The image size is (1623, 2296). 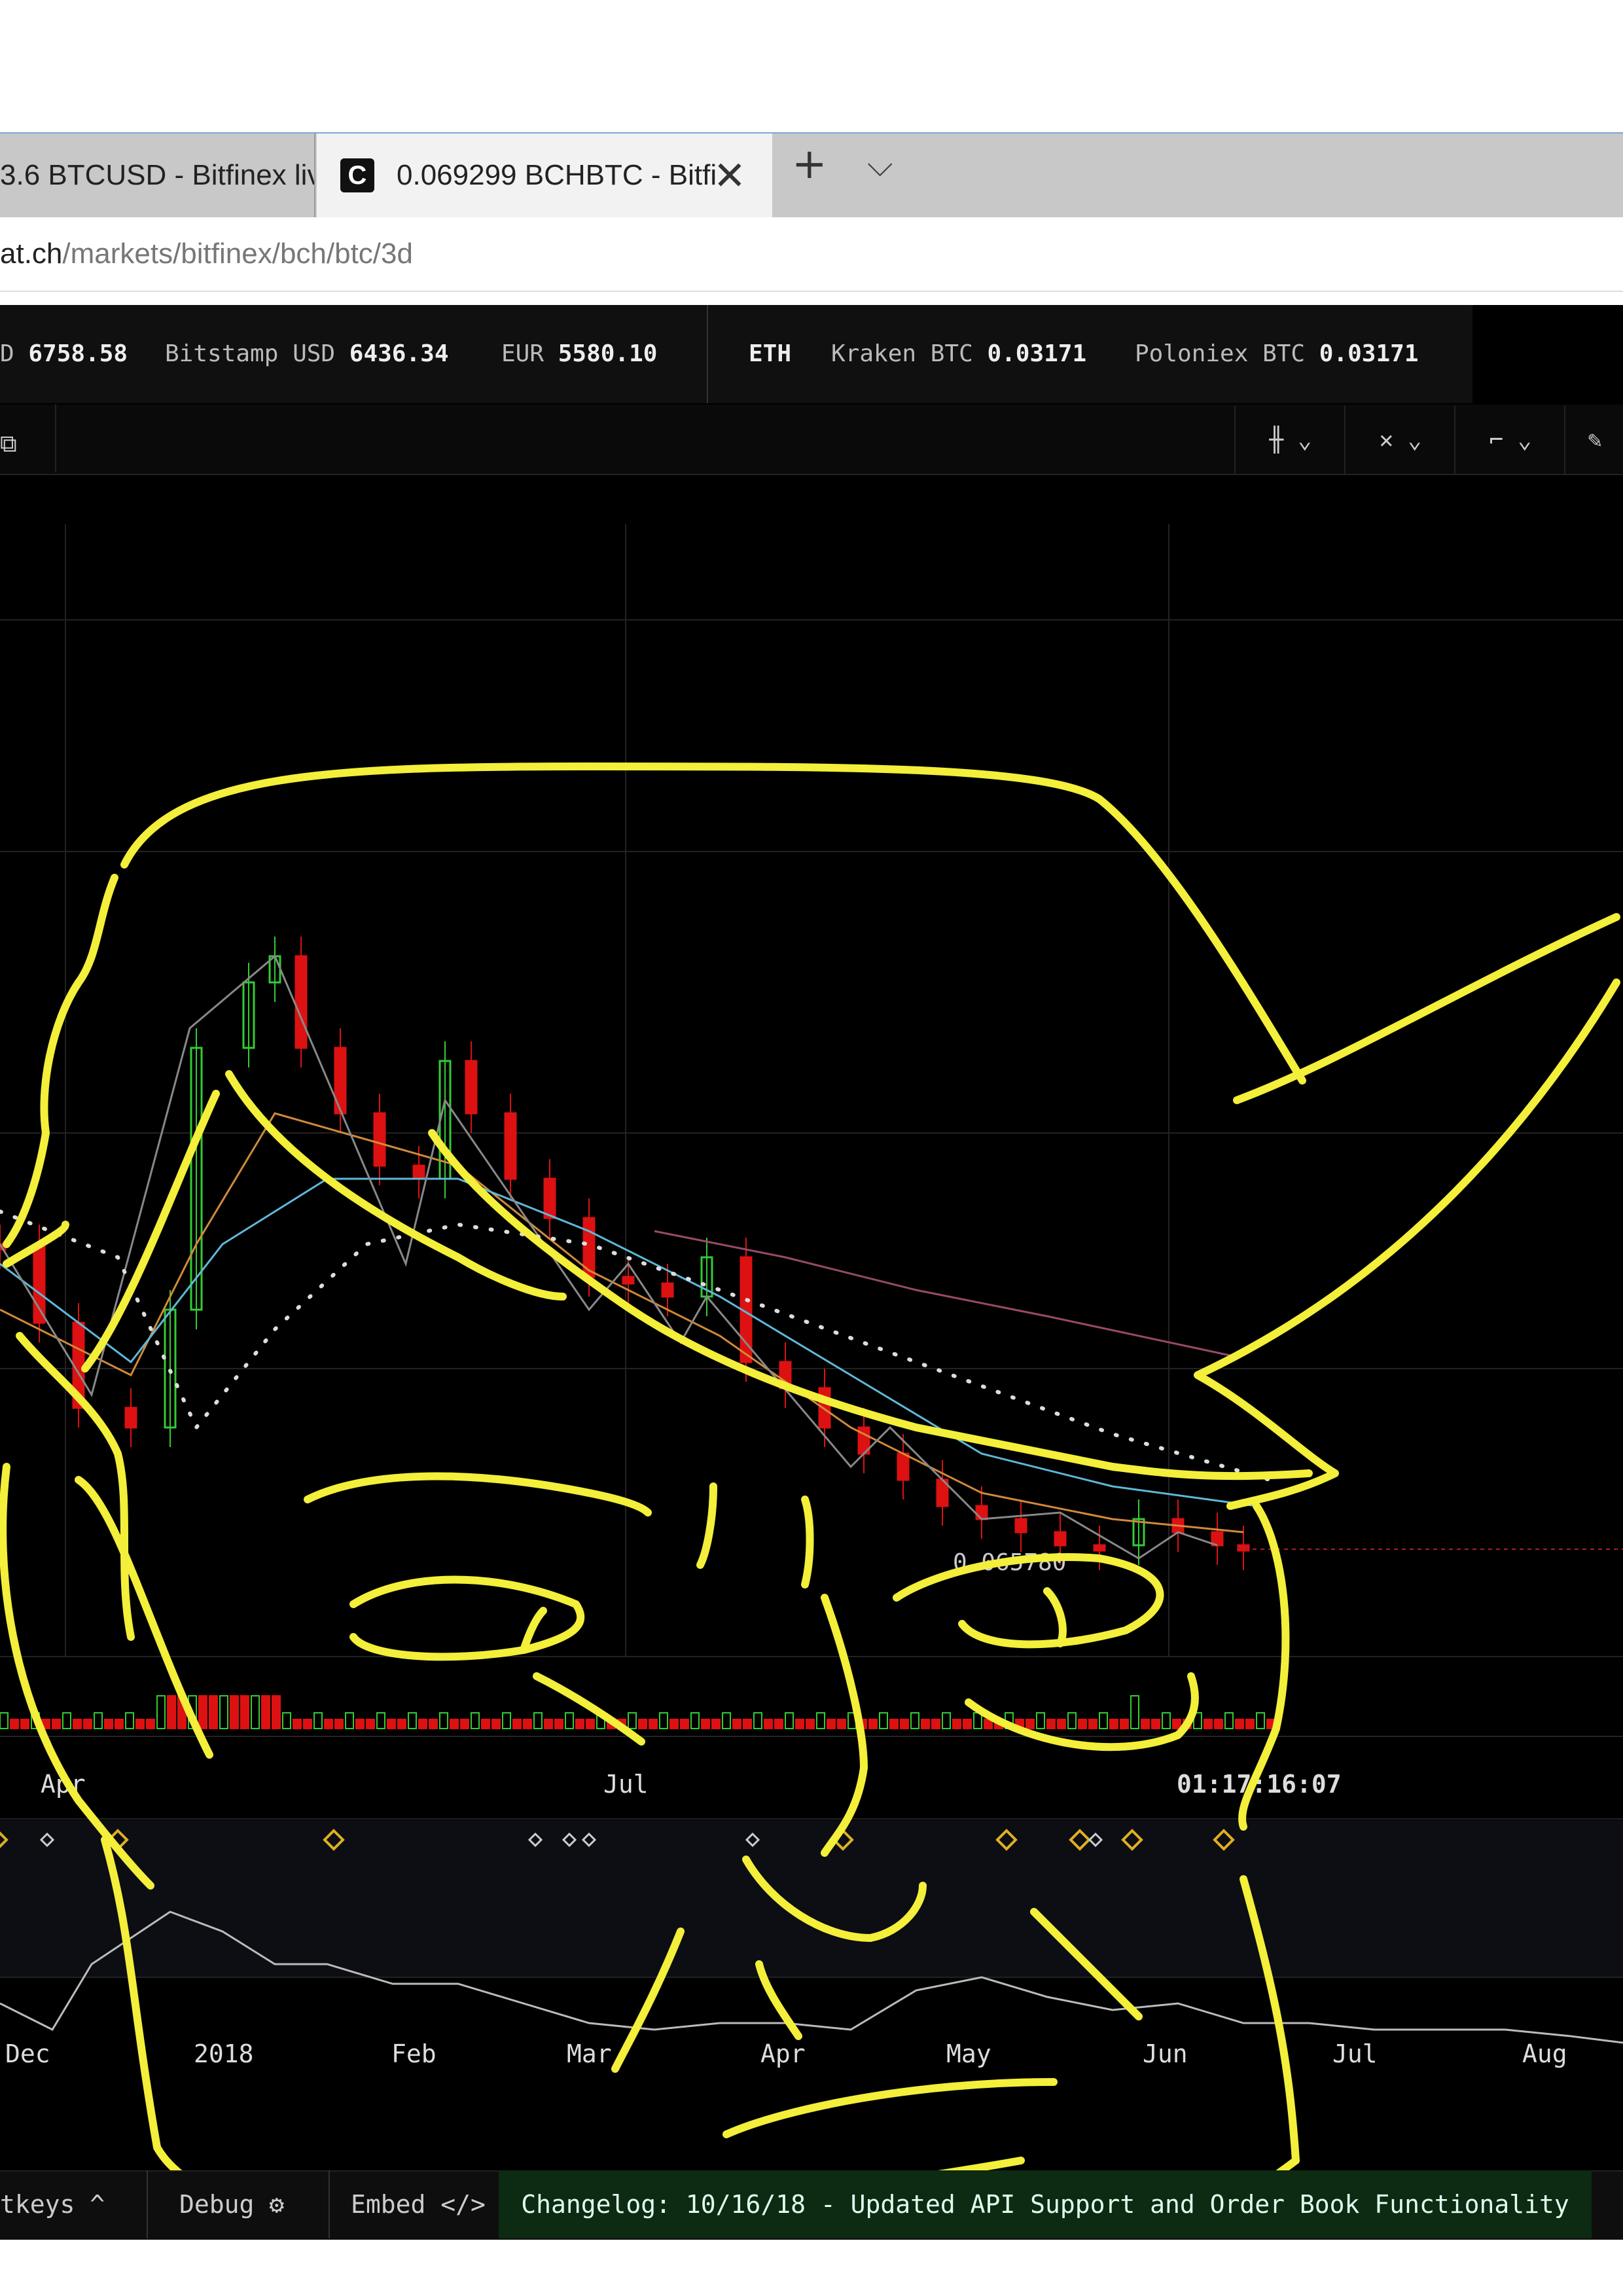 What do you see at coordinates (1290, 440) in the screenshot?
I see `chart-type-button: ╫ ⌄` at bounding box center [1290, 440].